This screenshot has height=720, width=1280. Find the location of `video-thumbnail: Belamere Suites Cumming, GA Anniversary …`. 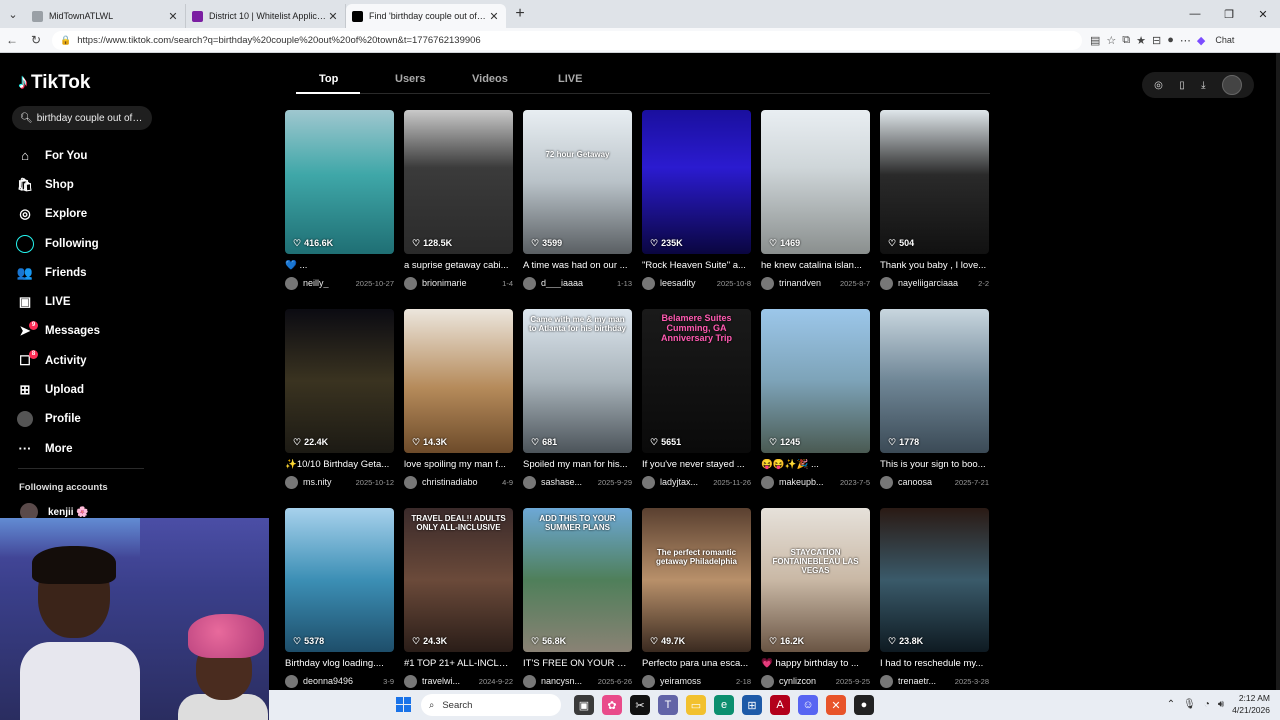

video-thumbnail: Belamere Suites Cumming, GA Anniversary … is located at coordinates (696, 381).